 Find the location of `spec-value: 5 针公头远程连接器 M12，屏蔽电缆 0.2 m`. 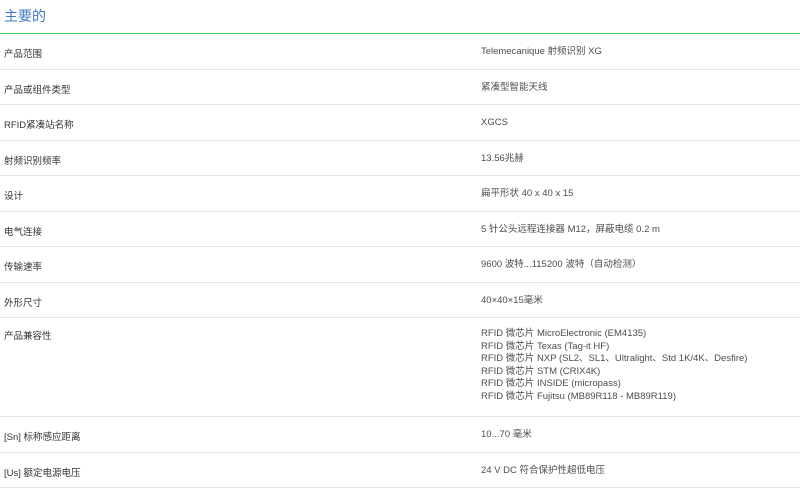

spec-value: 5 针公头远程连接器 M12，屏蔽电缆 0.2 m is located at coordinates (570, 229).